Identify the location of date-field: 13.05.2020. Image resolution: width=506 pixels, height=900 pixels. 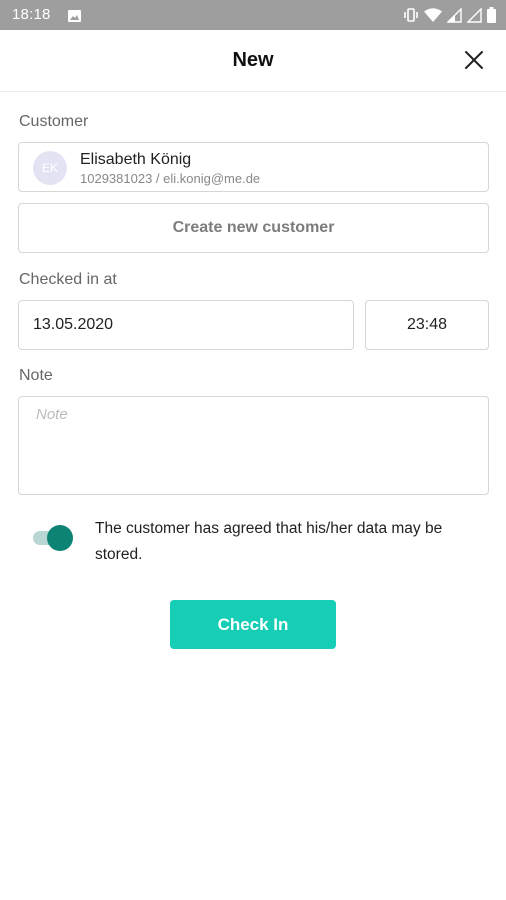
(186, 325).